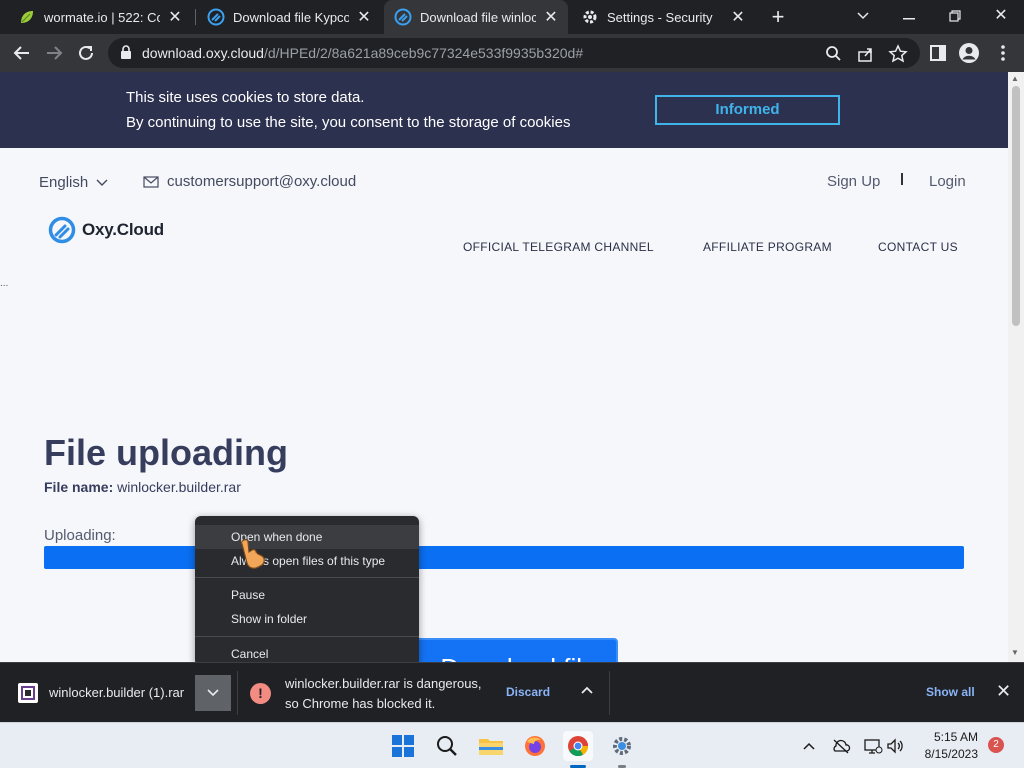  I want to click on share-icon, so click(866, 54).